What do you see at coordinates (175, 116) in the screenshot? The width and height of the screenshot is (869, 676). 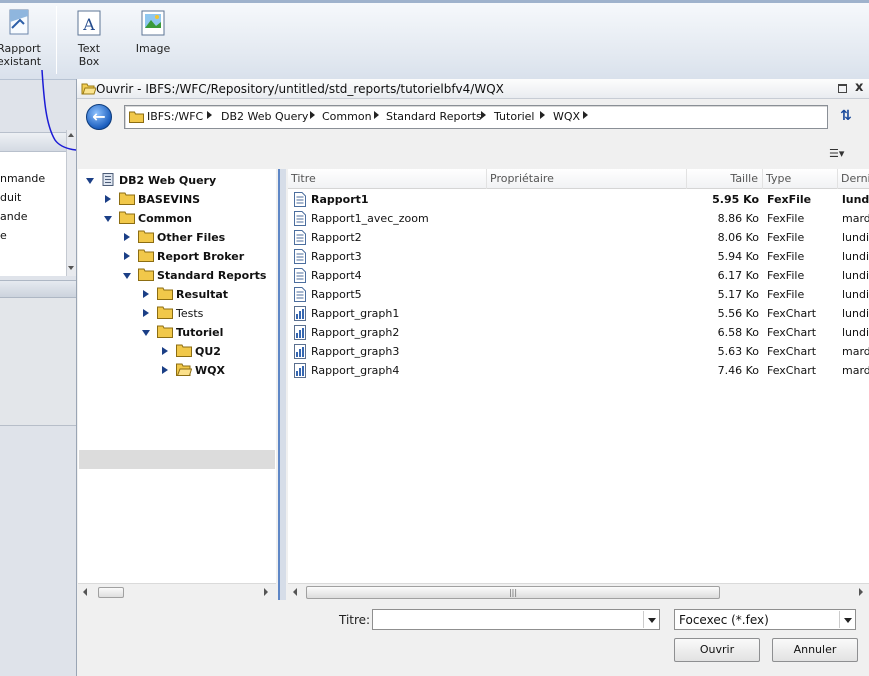 I see `breadcrumb-item: IBFS:/WFC` at bounding box center [175, 116].